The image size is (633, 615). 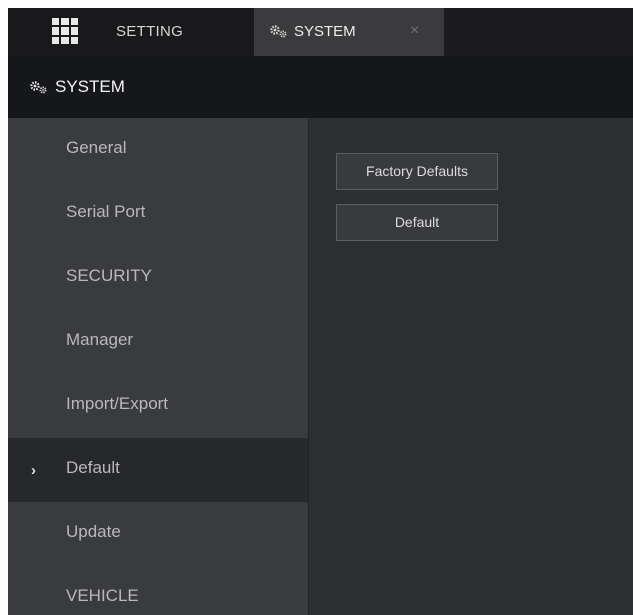 I want to click on tab-system: SYSTEM ×, so click(x=349, y=32).